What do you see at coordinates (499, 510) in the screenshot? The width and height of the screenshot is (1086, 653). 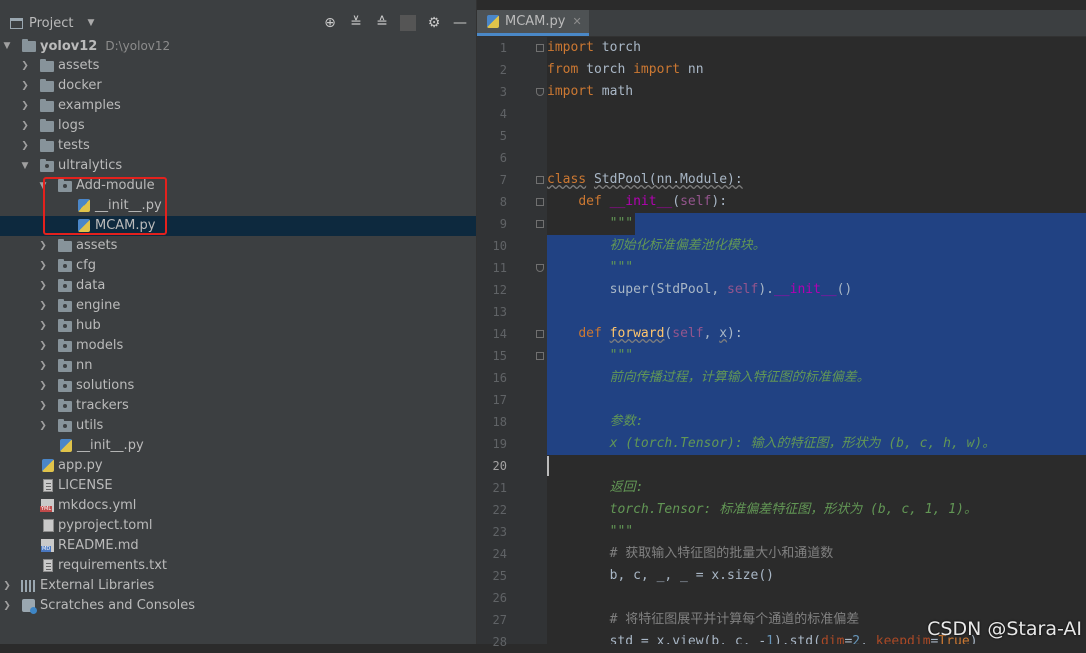 I see `line-number: 22` at bounding box center [499, 510].